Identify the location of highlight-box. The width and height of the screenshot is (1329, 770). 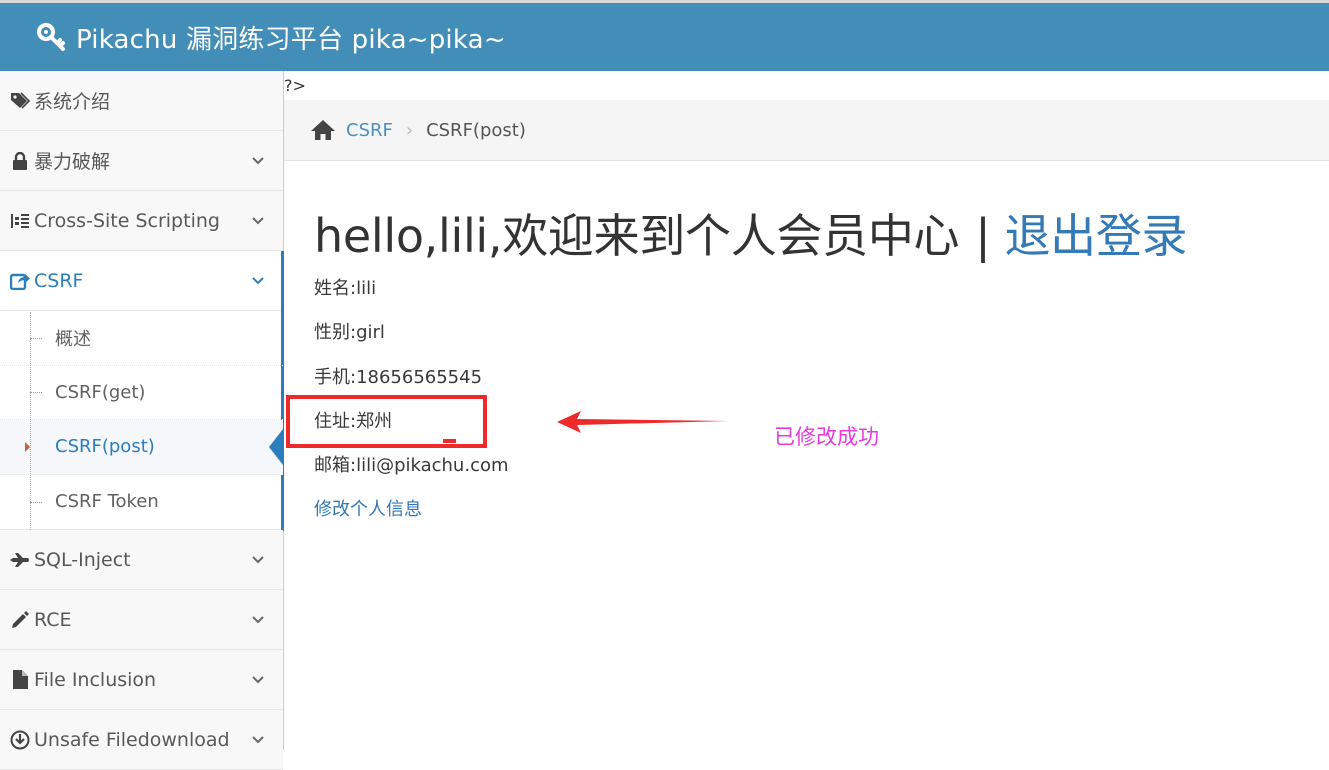
(386, 421).